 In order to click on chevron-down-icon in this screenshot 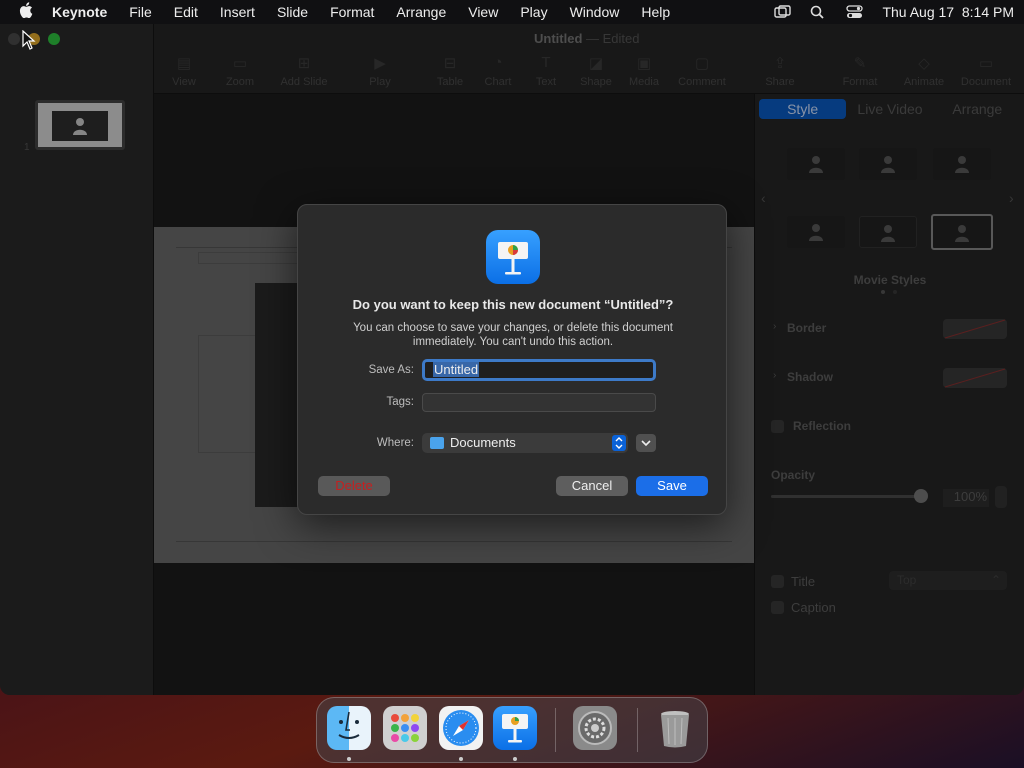, I will do `click(646, 443)`.